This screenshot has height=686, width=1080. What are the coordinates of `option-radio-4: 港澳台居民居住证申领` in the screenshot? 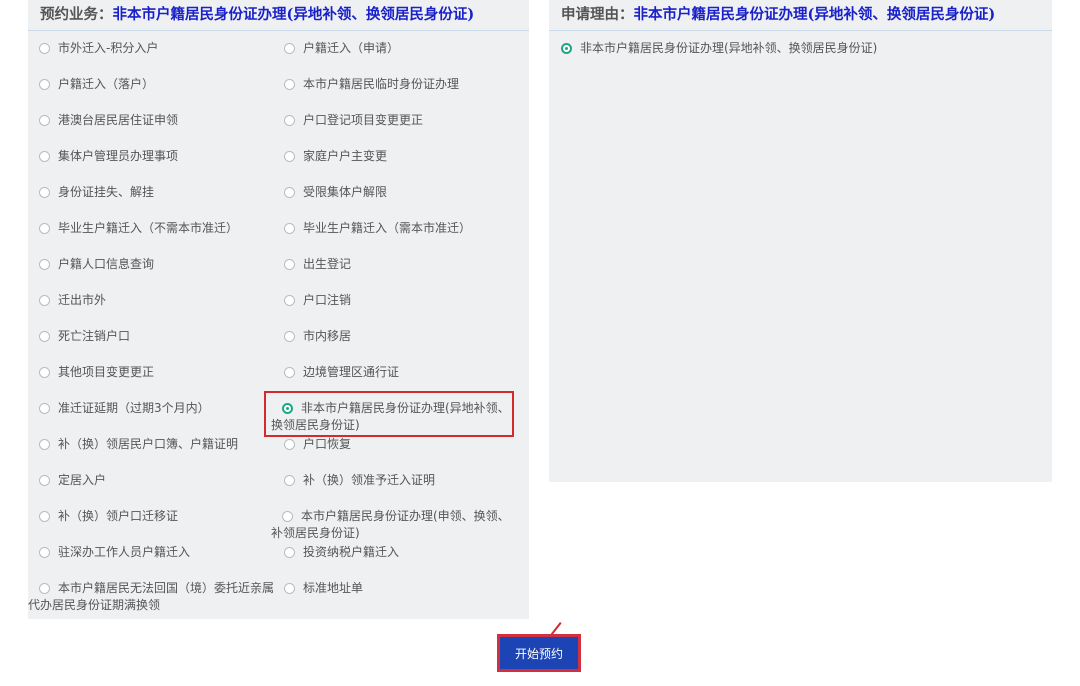 It's located at (108, 120).